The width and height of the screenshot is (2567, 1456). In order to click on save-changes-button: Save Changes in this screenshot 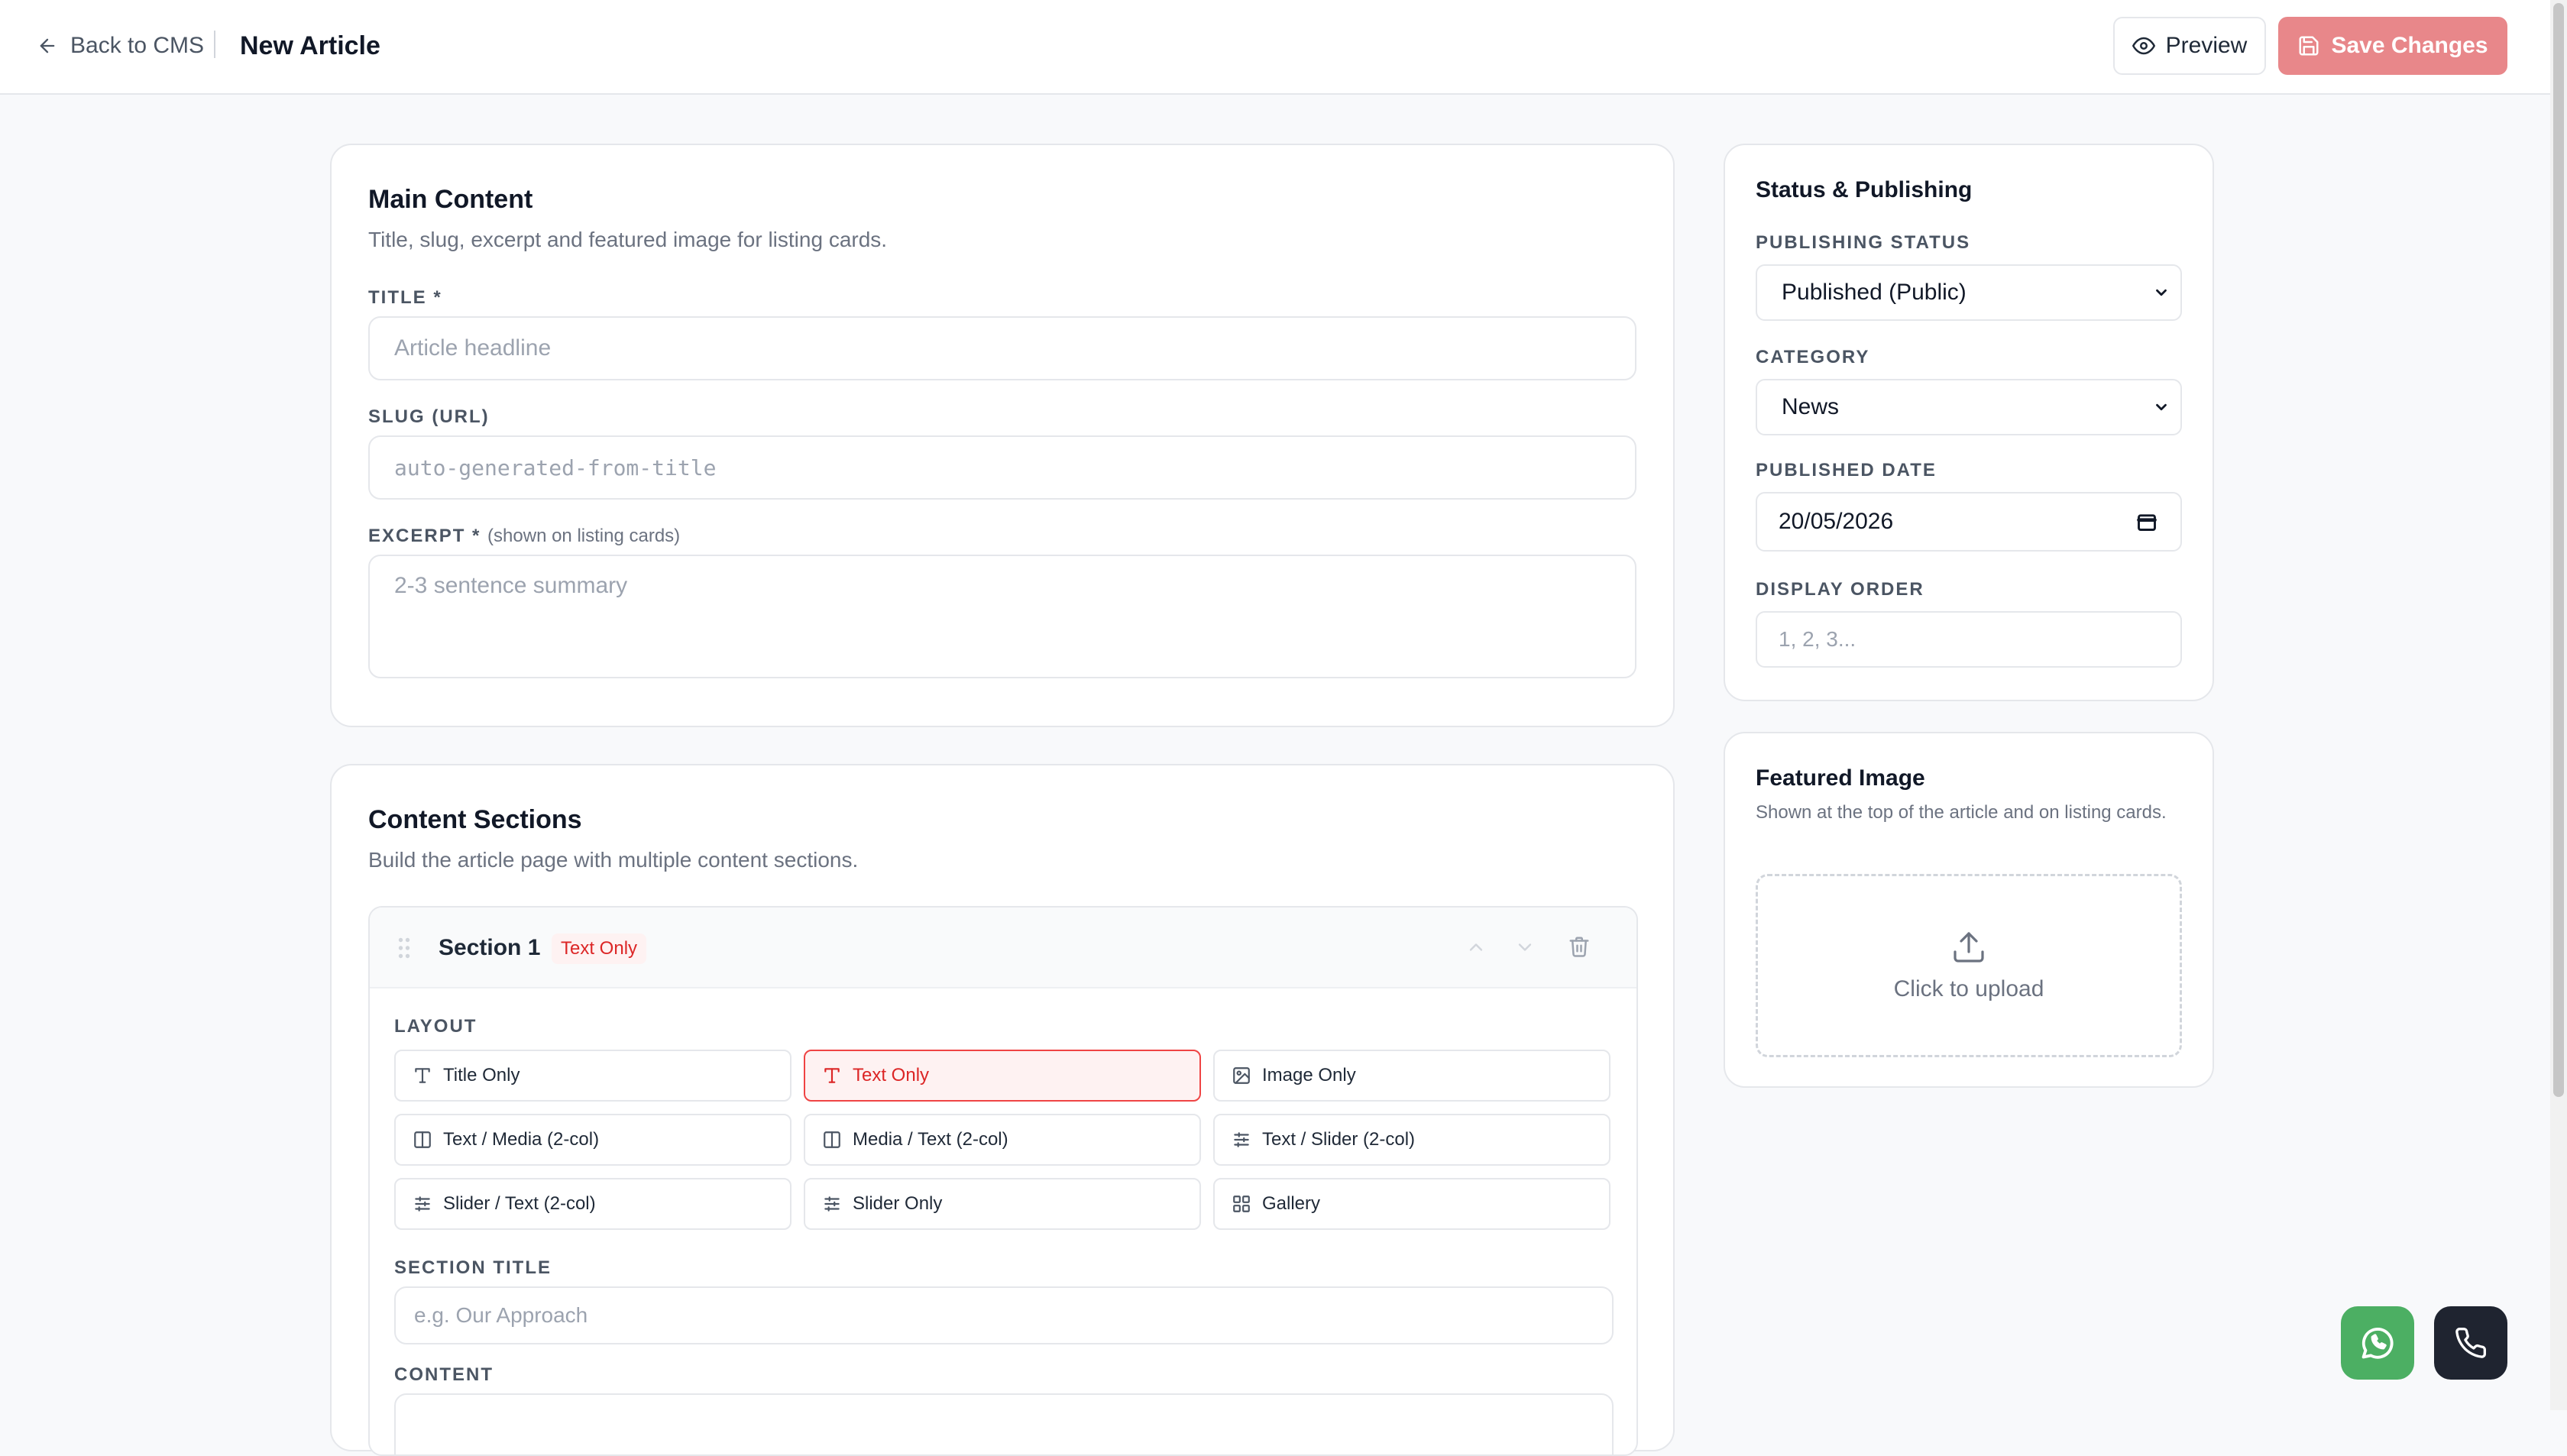, I will do `click(2392, 46)`.